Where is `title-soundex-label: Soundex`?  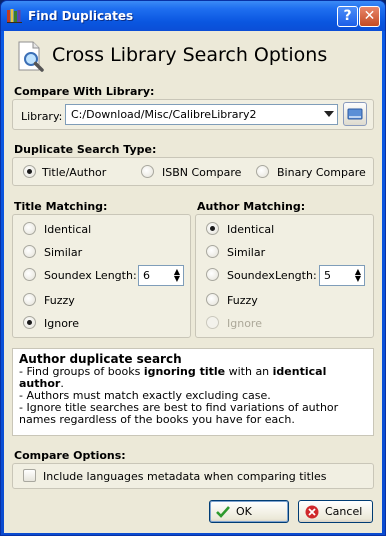 title-soundex-label: Soundex is located at coordinates (68, 275).